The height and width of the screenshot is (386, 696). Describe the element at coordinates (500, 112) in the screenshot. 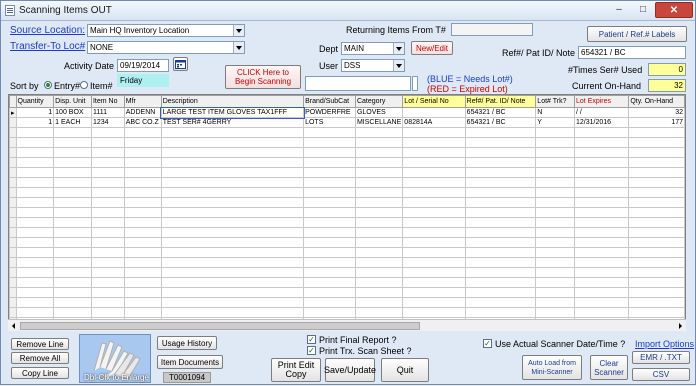

I see `cell-ref-patient: 654321 / BC` at that location.